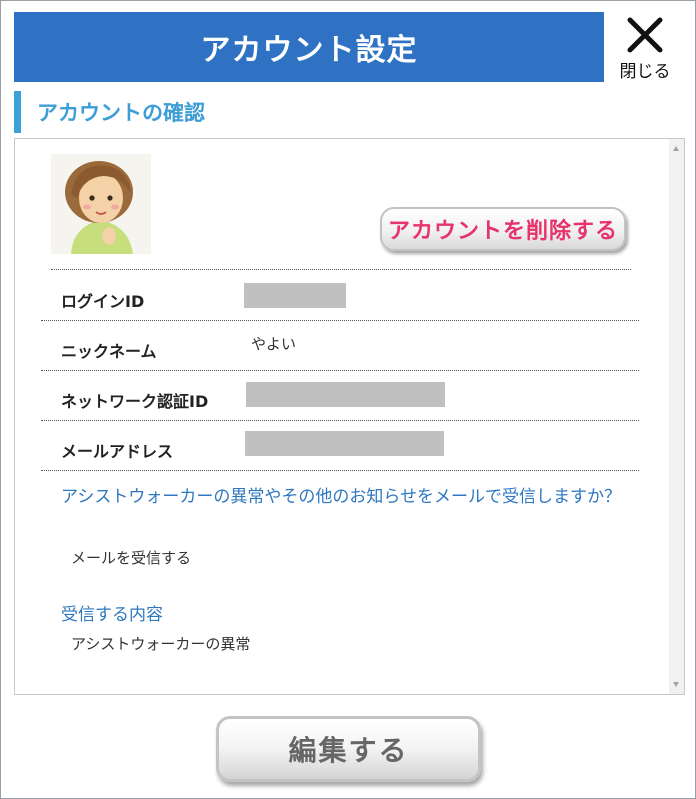 The width and height of the screenshot is (696, 799). I want to click on scrollbar, so click(676, 416).